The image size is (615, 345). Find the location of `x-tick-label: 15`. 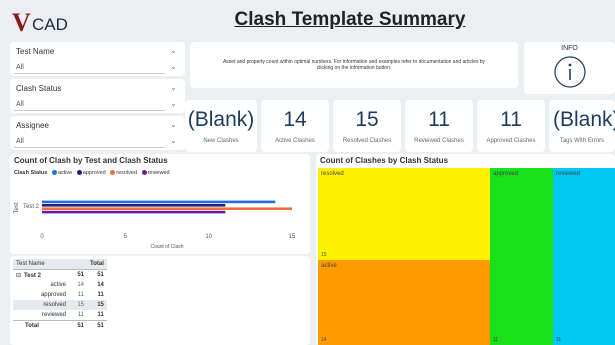

x-tick-label: 15 is located at coordinates (292, 237).